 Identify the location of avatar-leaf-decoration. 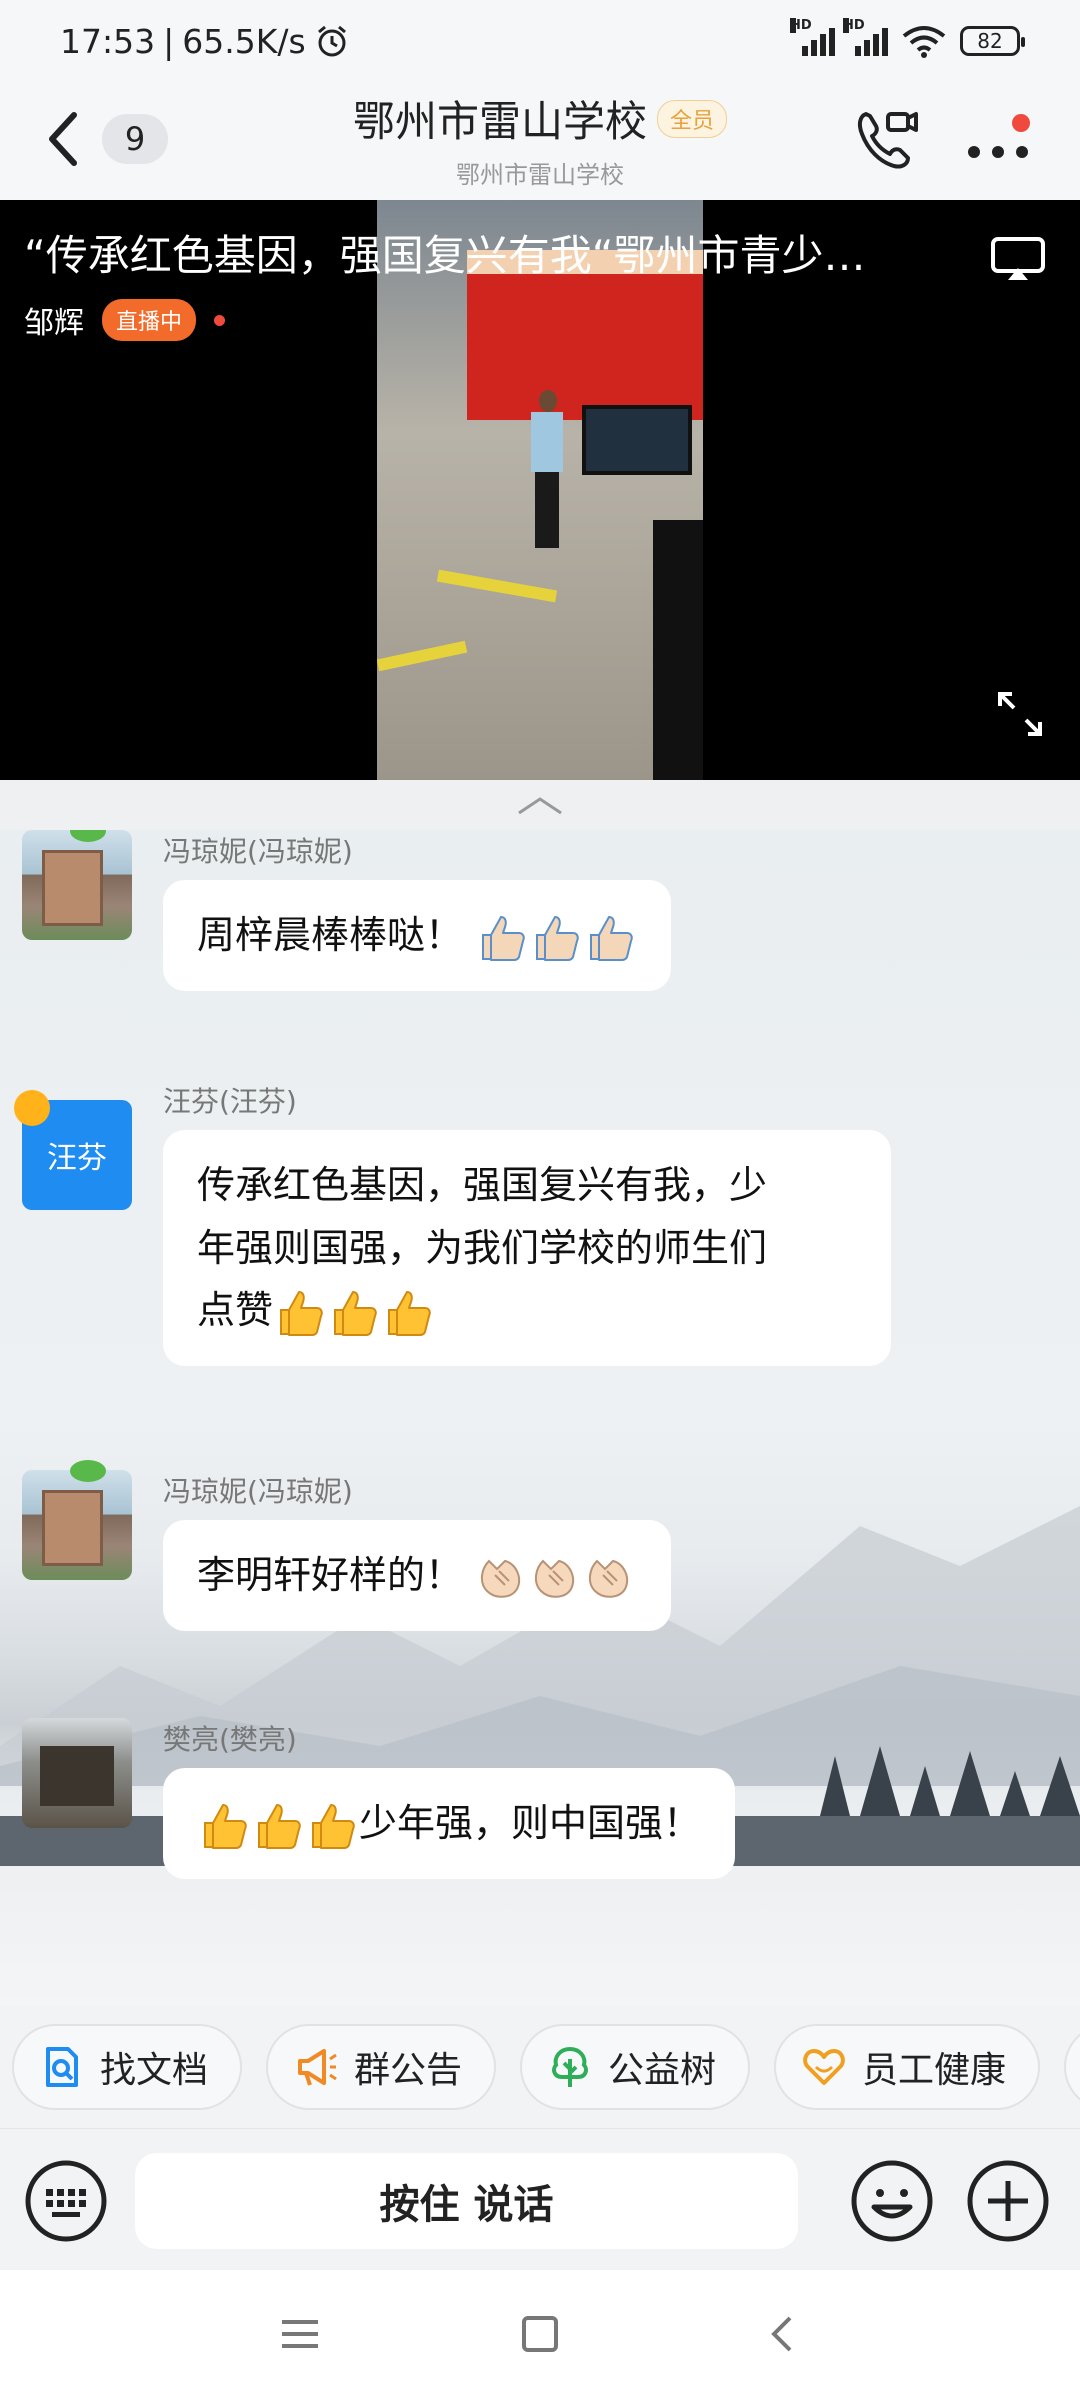
(88, 1471).